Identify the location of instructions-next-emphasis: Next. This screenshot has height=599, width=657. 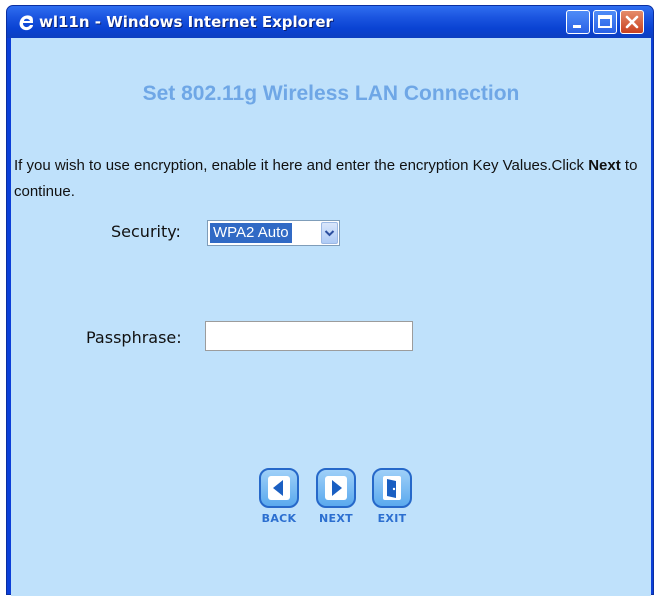
(604, 165).